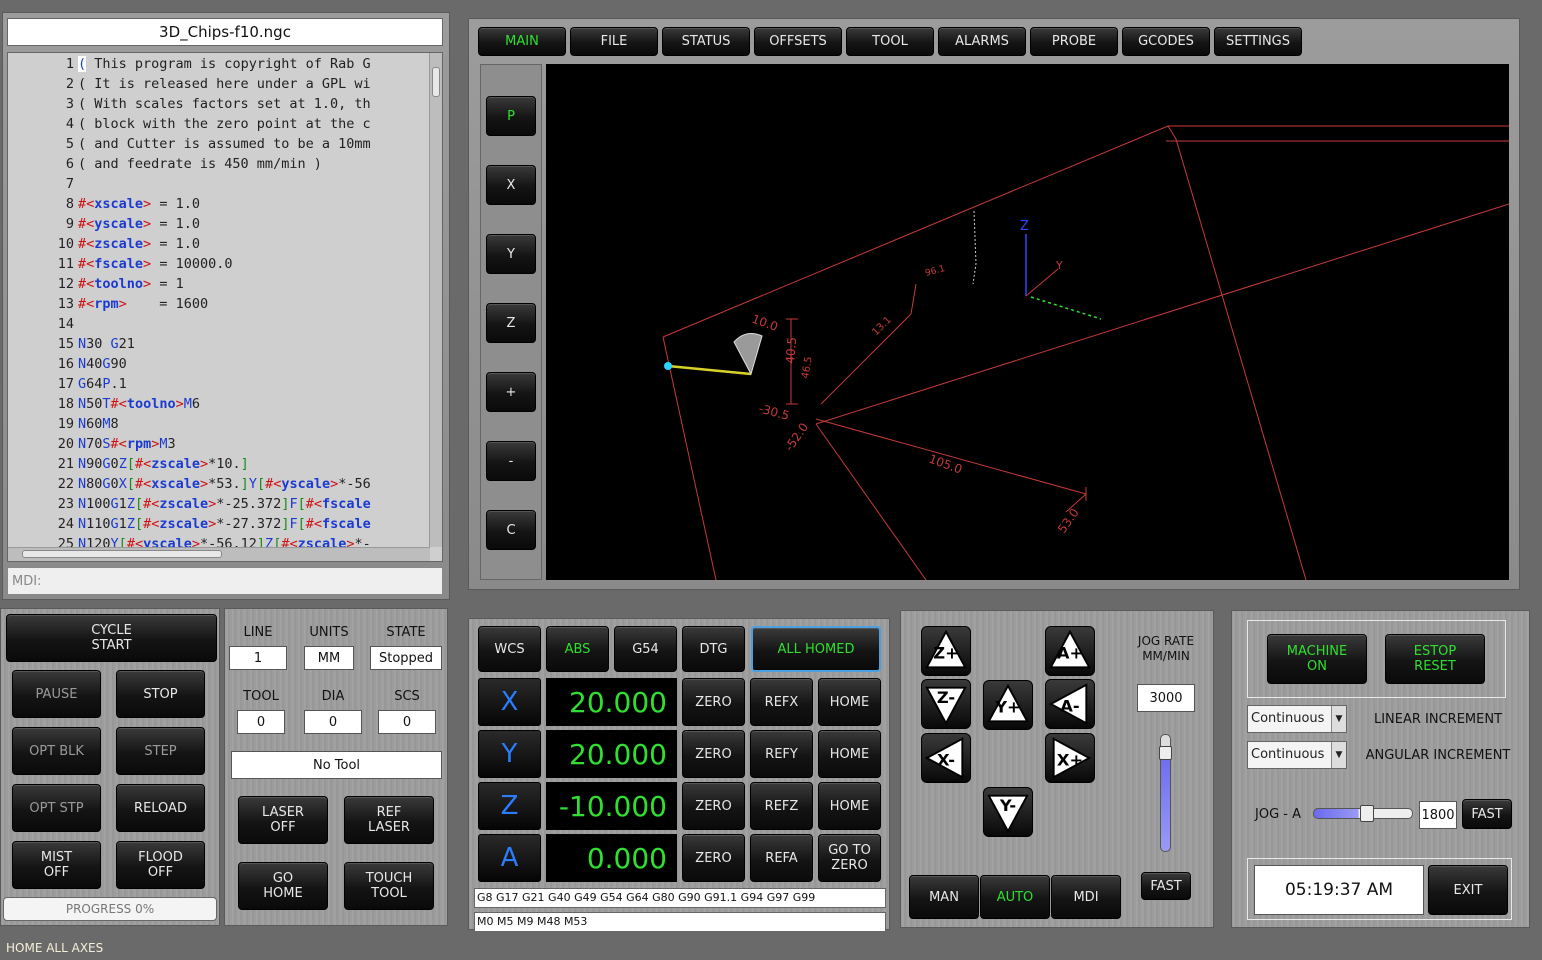 The height and width of the screenshot is (960, 1542). What do you see at coordinates (225, 581) in the screenshot?
I see `mdi-input: MDI:` at bounding box center [225, 581].